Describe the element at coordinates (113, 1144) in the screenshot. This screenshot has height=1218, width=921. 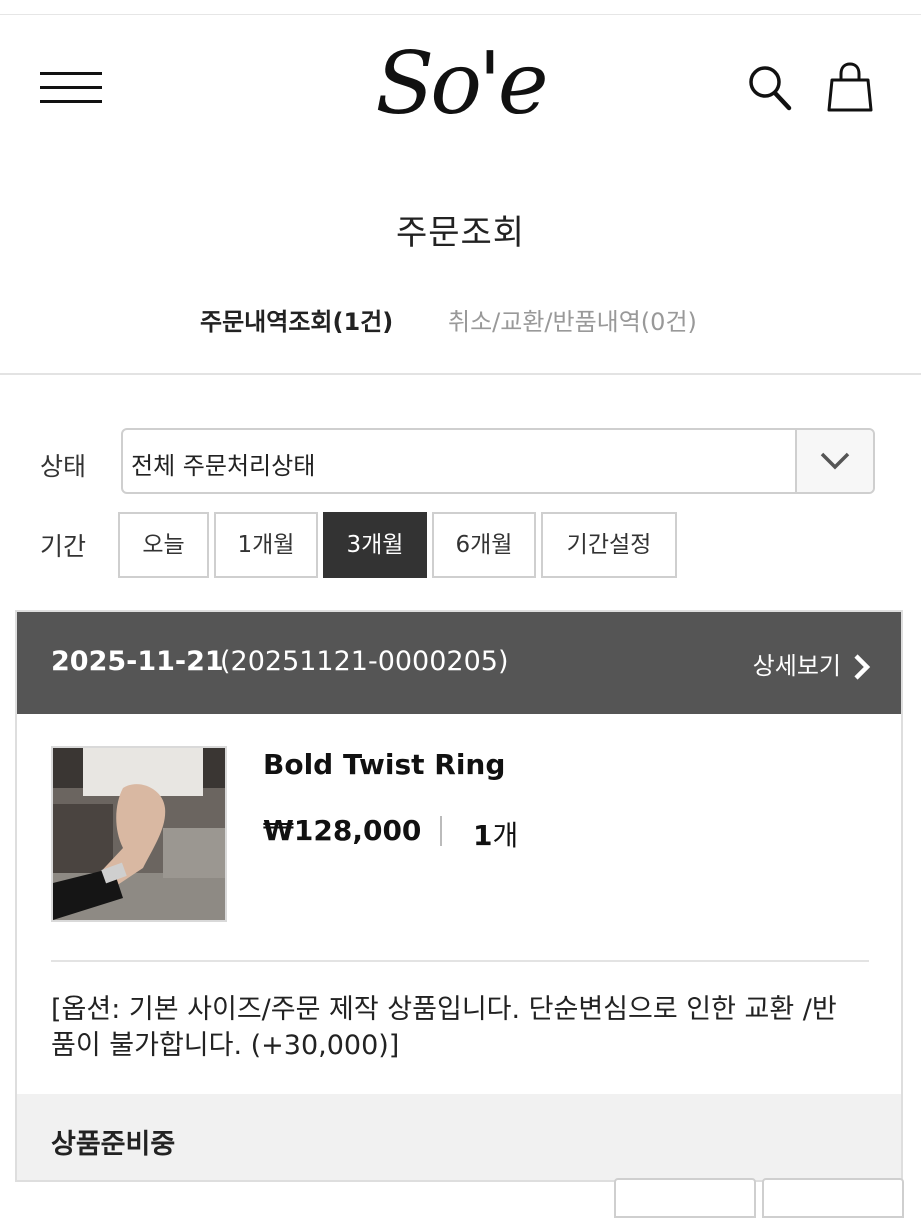
I see `order-status: 상품준비중` at that location.